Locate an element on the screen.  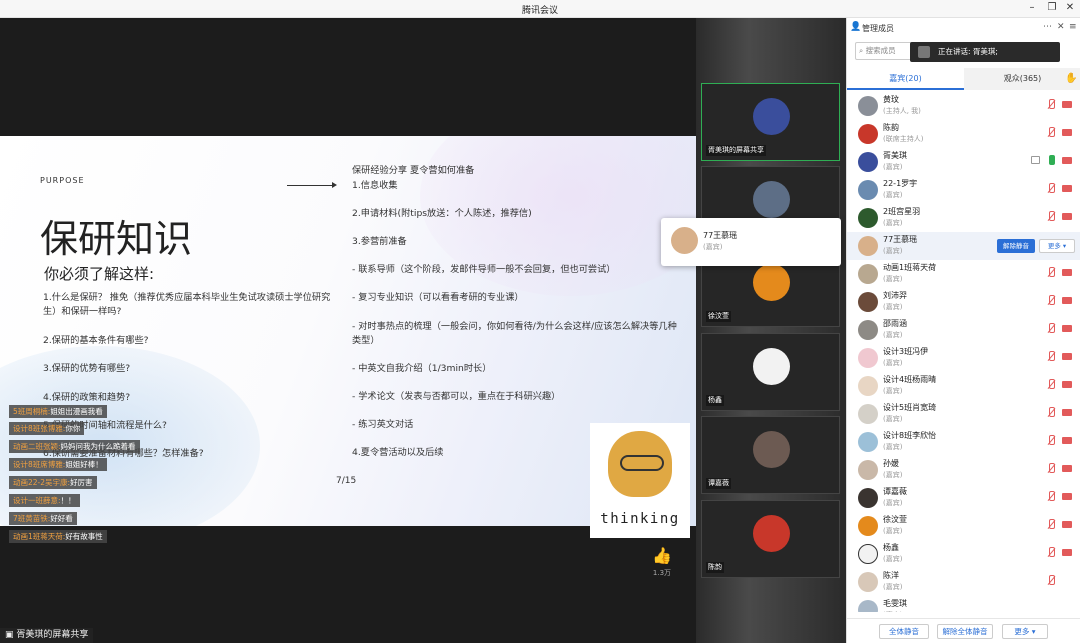
member-row: 孙媛 (嘉宾) is located at coordinates (963, 470).